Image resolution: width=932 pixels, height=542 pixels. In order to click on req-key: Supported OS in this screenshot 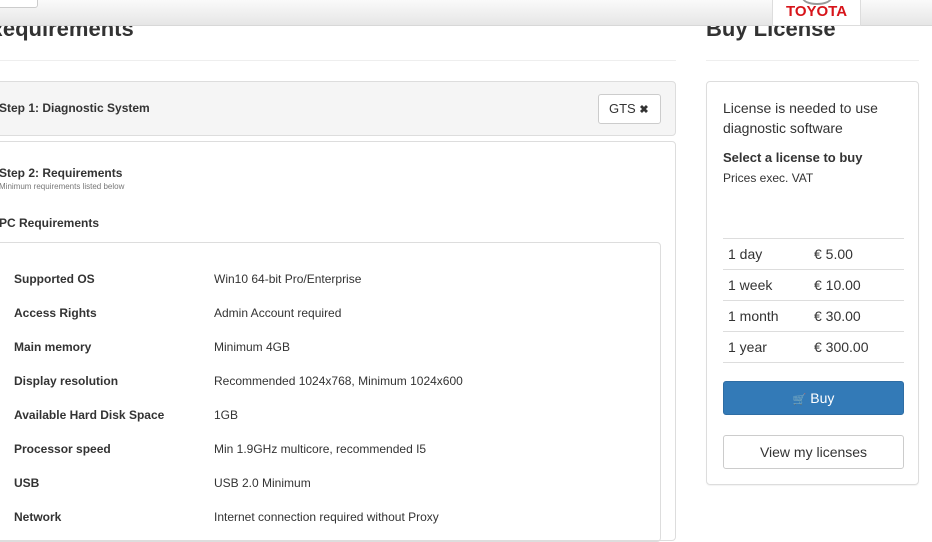, I will do `click(54, 279)`.